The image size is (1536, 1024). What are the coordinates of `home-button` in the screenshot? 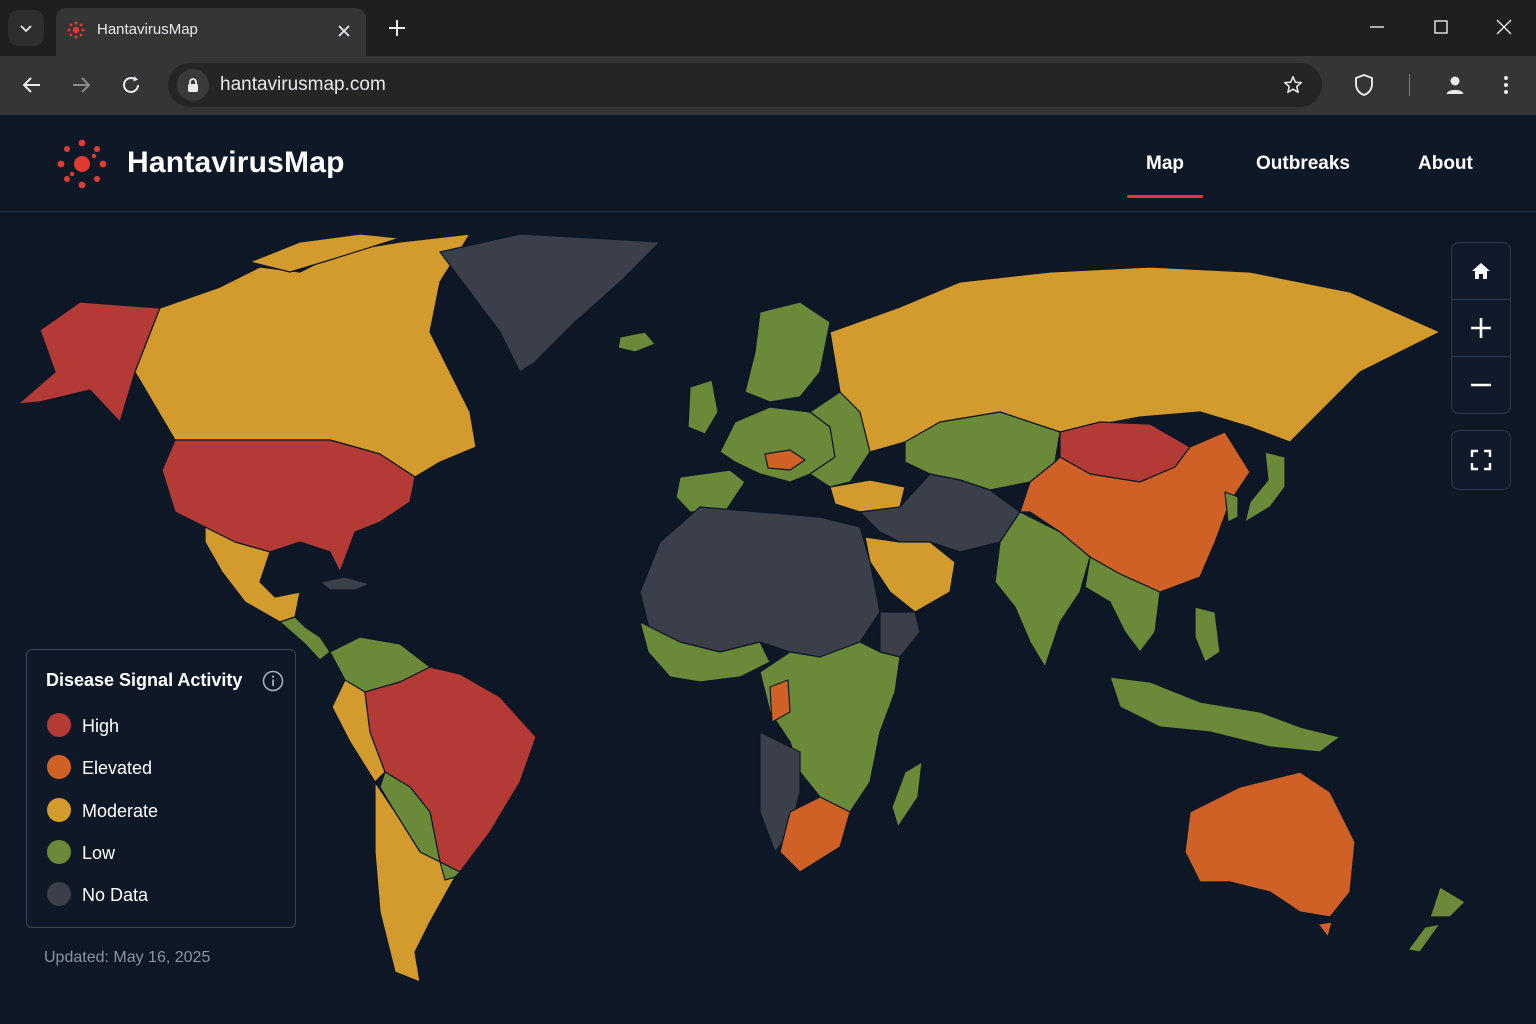 It's located at (1481, 271).